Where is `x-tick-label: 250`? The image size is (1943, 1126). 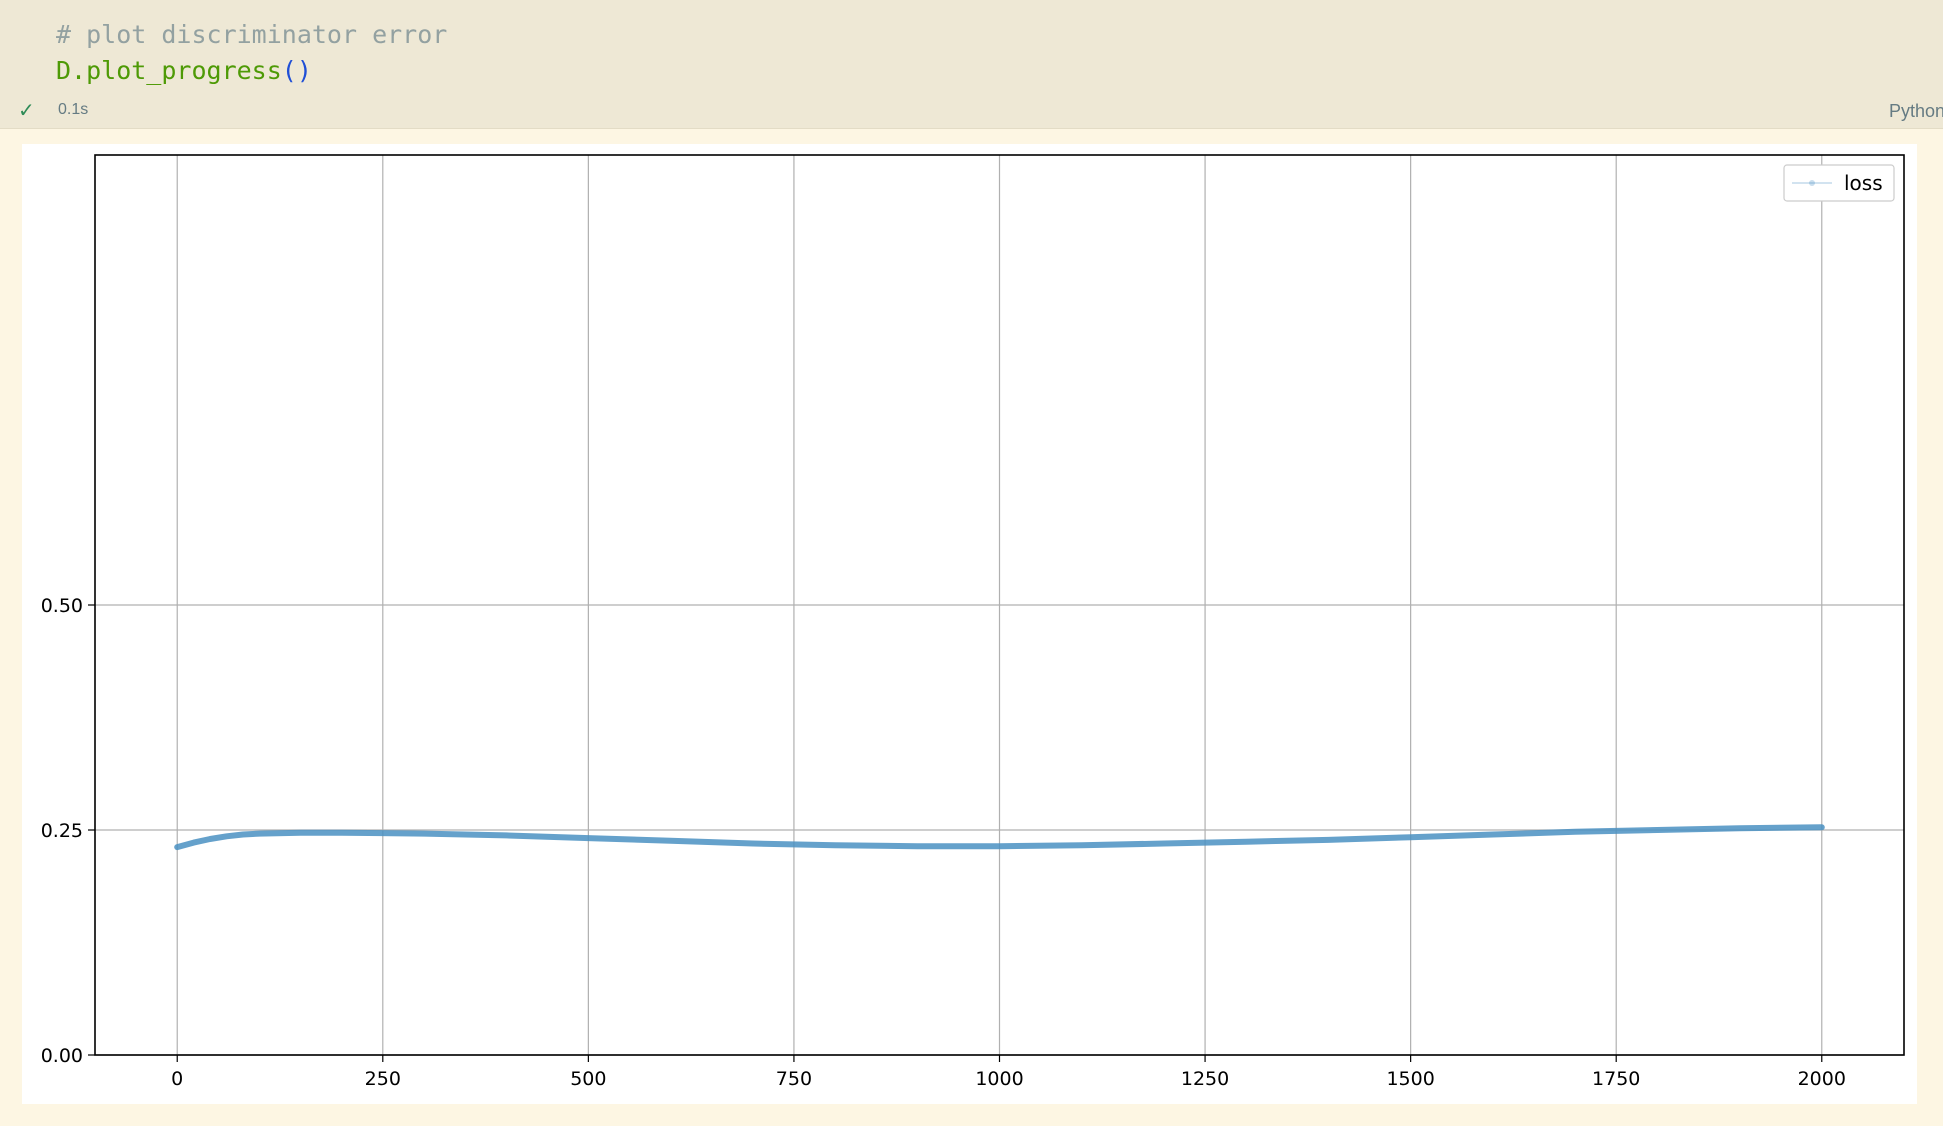
x-tick-label: 250 is located at coordinates (383, 1079).